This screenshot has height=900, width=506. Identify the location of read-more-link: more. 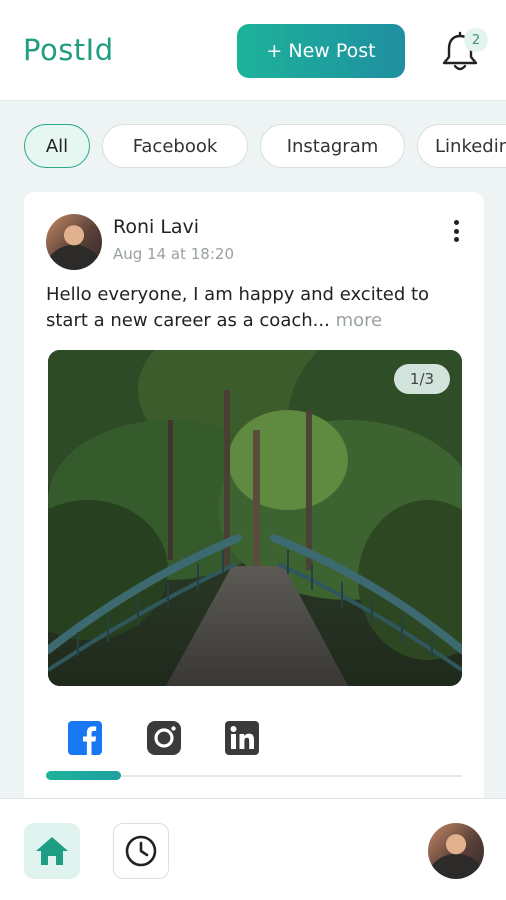
(359, 320).